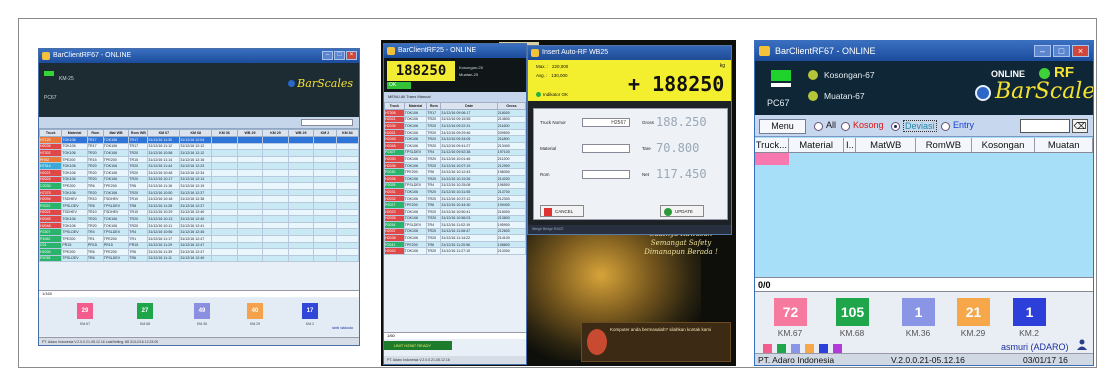 The height and width of the screenshot is (387, 1115). I want to click on table-row: P2029 TPSLDEV TR4 31/12/16 10:25:08 196500, so click(455, 185).